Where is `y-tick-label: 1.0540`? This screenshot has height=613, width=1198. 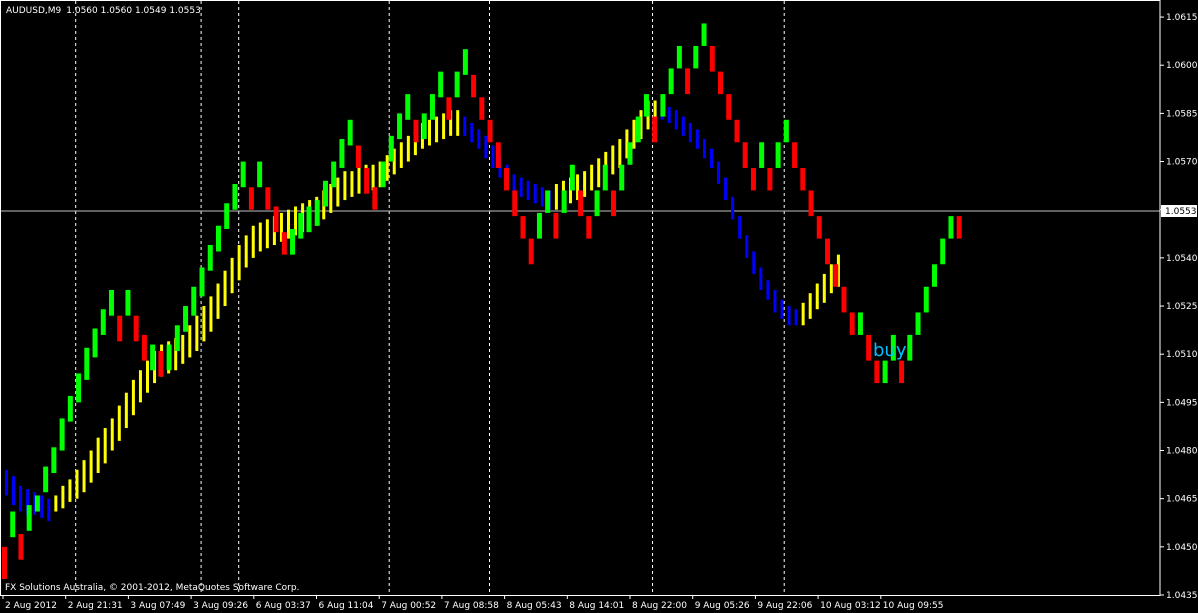 y-tick-label: 1.0540 is located at coordinates (1182, 259).